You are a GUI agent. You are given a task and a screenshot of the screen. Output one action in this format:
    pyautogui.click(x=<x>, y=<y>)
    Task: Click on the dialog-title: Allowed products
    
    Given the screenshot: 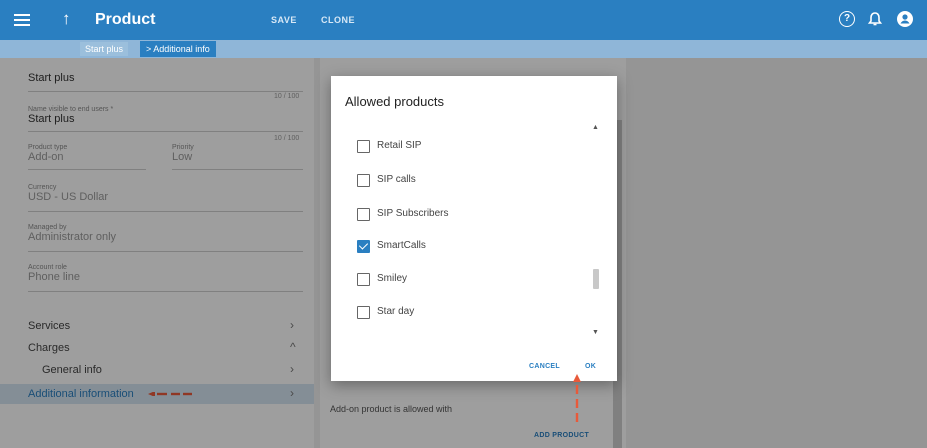 What is the action you would take?
    pyautogui.click(x=394, y=101)
    